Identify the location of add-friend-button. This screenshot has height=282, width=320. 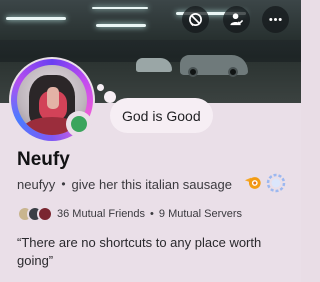
(236, 19).